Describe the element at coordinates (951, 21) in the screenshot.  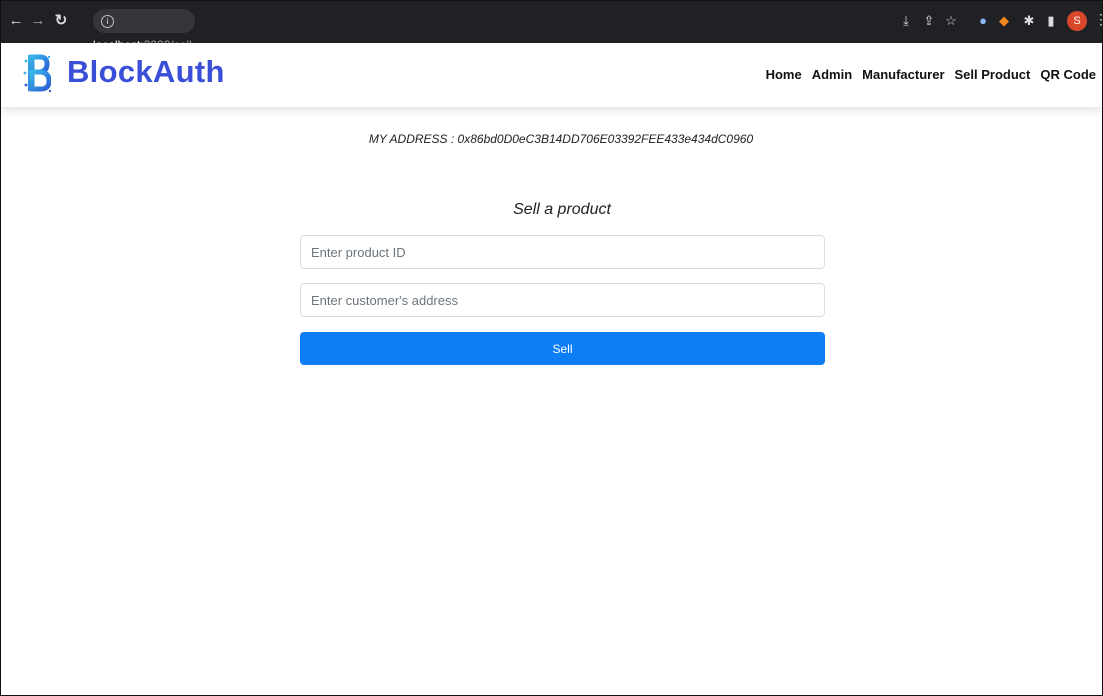
I see `bookmark-star-icon: ☆` at that location.